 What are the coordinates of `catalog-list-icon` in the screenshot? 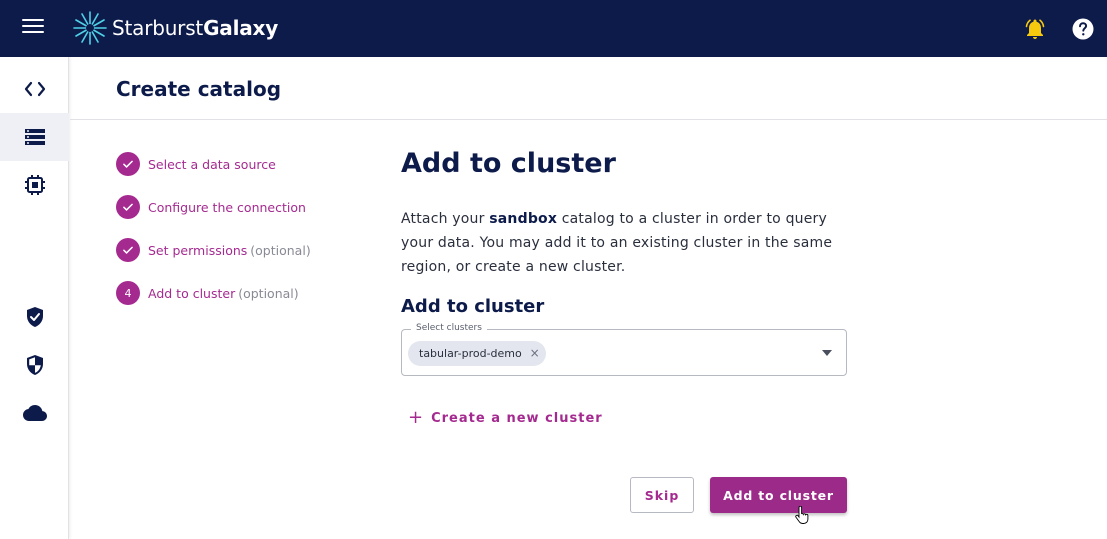 It's located at (34, 137).